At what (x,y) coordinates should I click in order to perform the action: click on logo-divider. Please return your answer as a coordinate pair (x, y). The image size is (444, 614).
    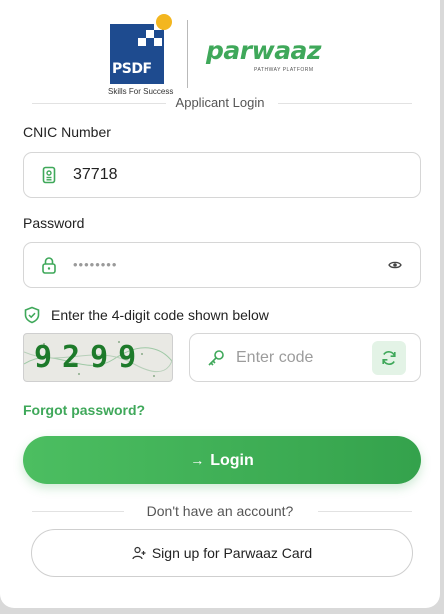
    Looking at the image, I should click on (187, 54).